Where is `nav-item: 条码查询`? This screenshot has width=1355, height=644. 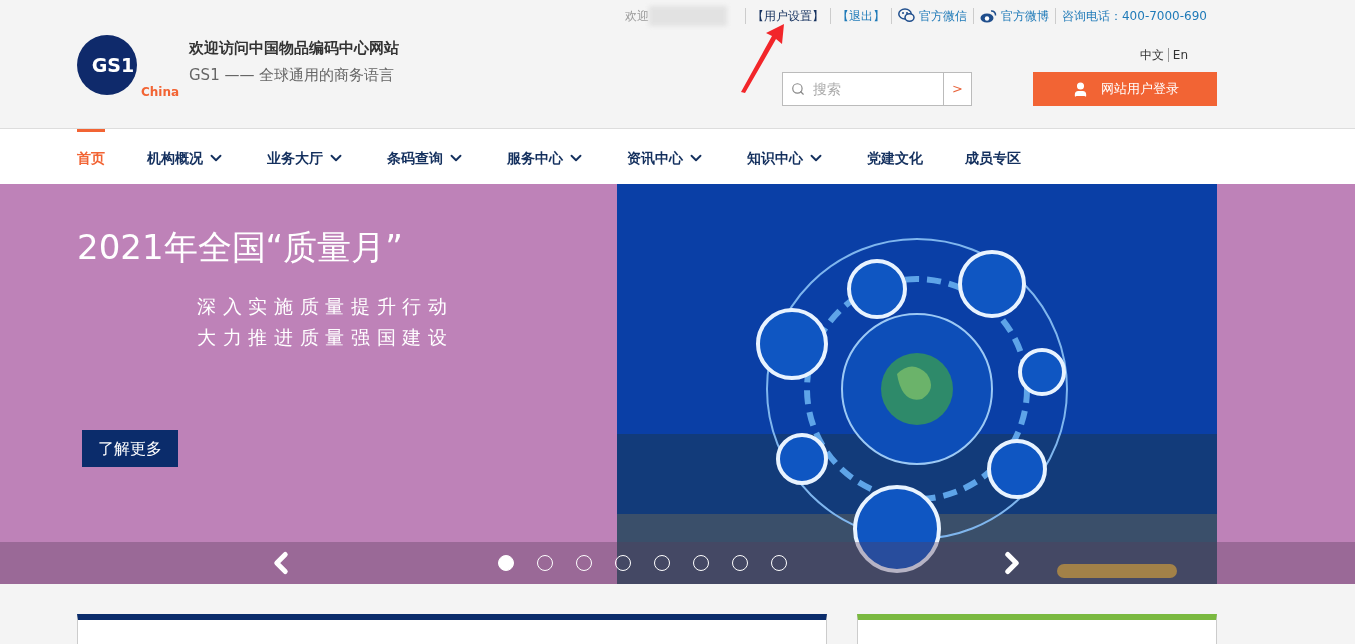
nav-item: 条码查询 is located at coordinates (426, 156).